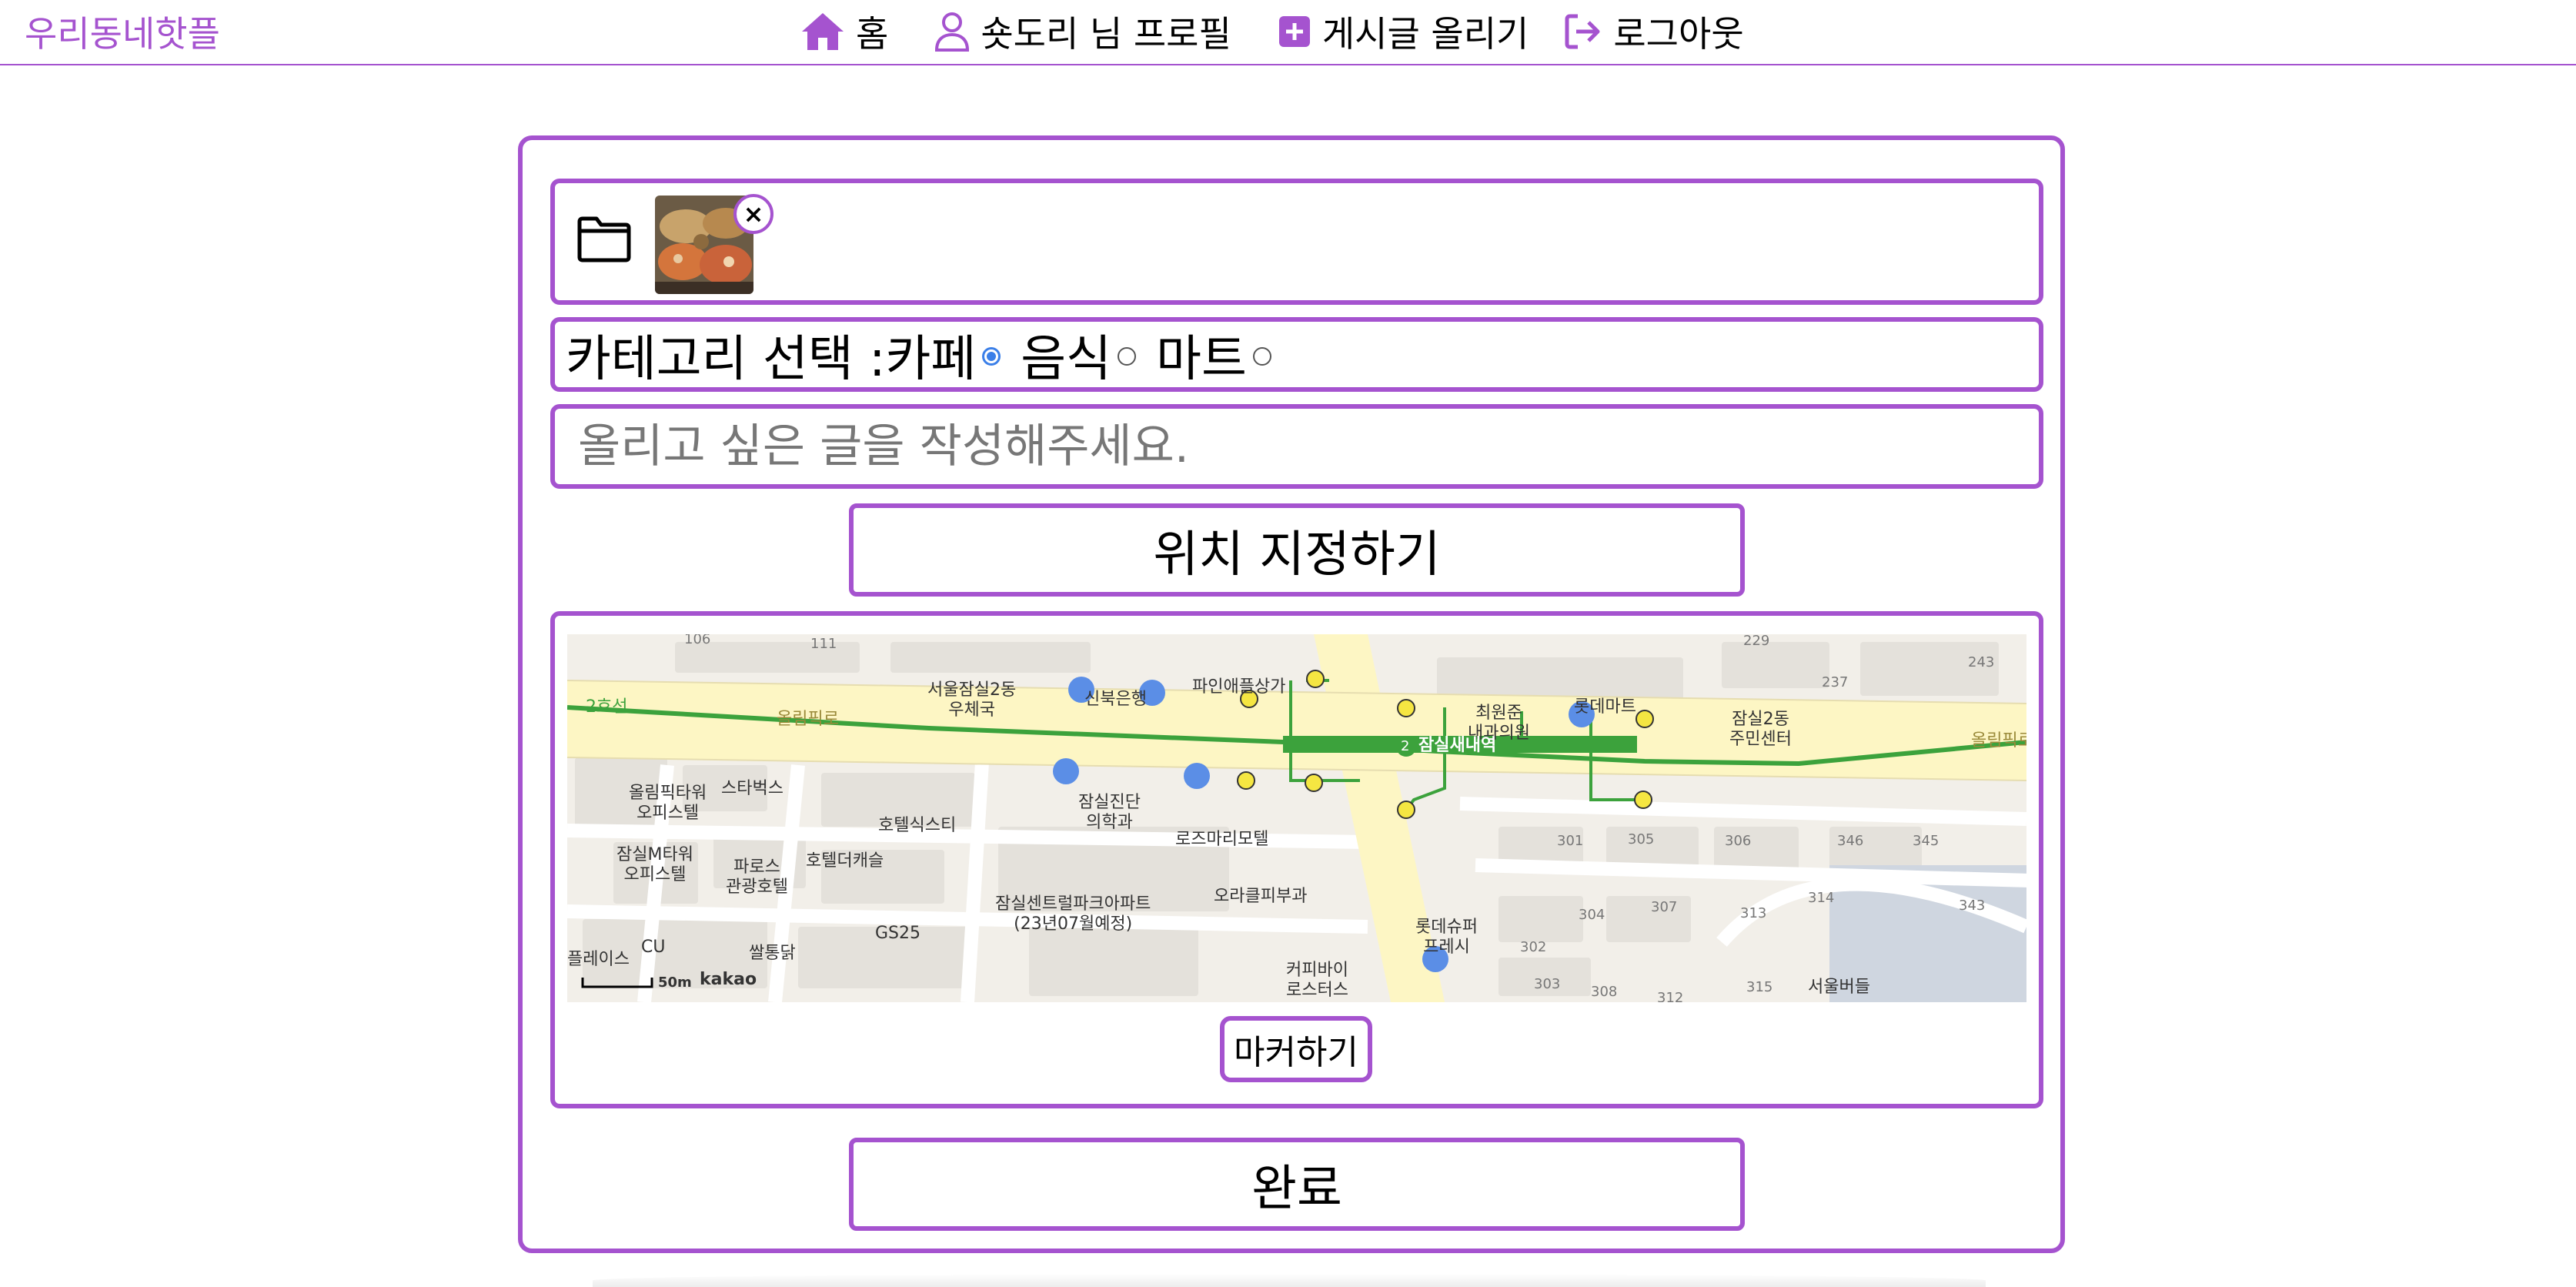  What do you see at coordinates (1296, 446) in the screenshot?
I see `post-text-input` at bounding box center [1296, 446].